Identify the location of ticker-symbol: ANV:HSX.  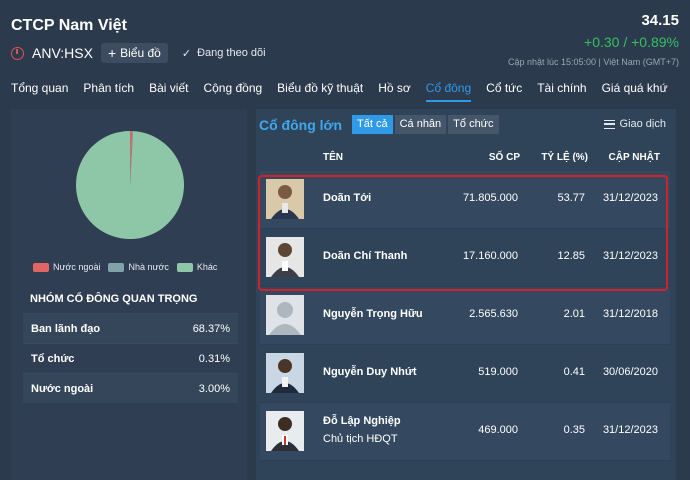
(62, 53).